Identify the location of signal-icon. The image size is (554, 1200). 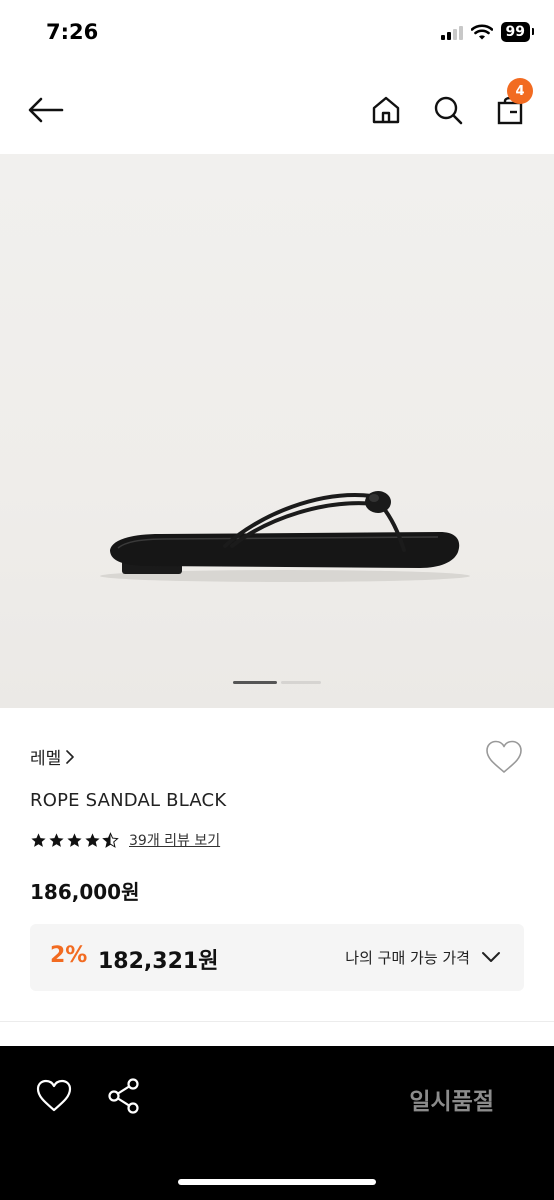
(451, 32).